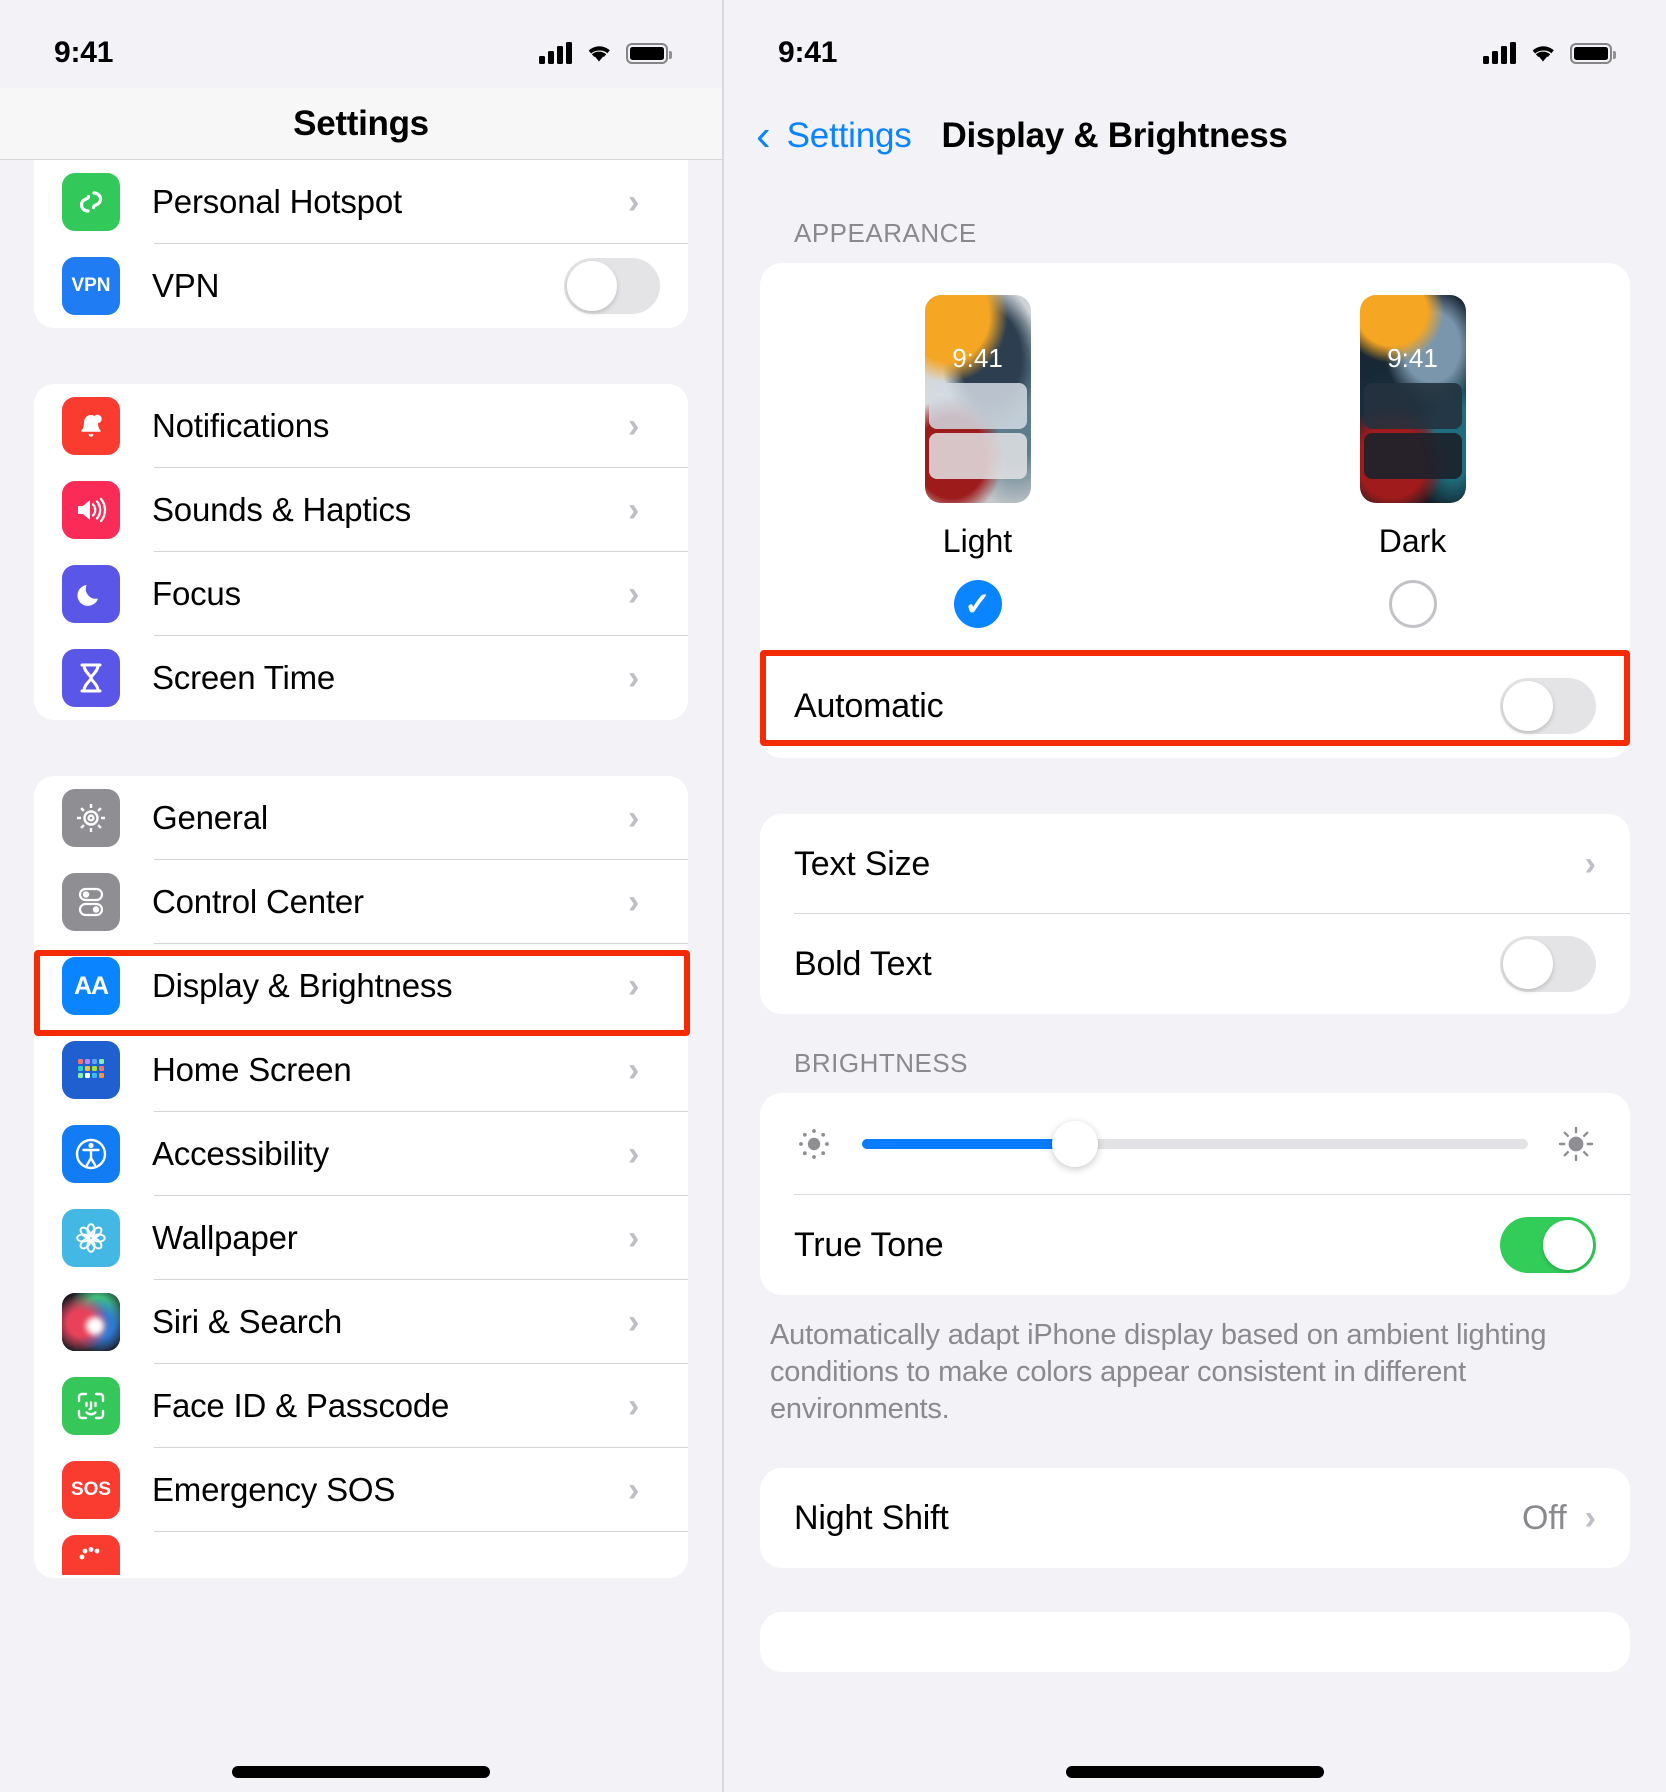 This screenshot has width=1666, height=1792. I want to click on brightness-slider-row, so click(1195, 1144).